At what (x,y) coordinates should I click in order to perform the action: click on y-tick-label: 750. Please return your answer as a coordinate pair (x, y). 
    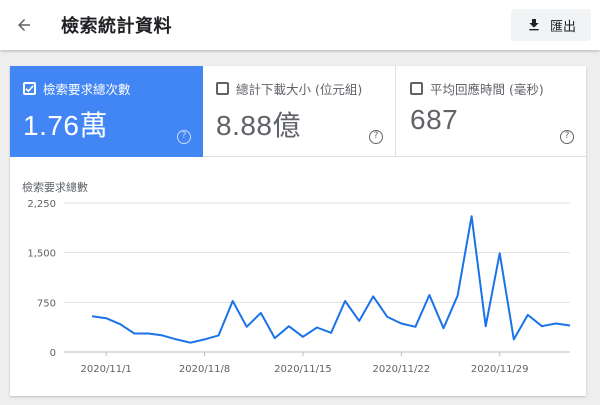
    Looking at the image, I should click on (46, 303).